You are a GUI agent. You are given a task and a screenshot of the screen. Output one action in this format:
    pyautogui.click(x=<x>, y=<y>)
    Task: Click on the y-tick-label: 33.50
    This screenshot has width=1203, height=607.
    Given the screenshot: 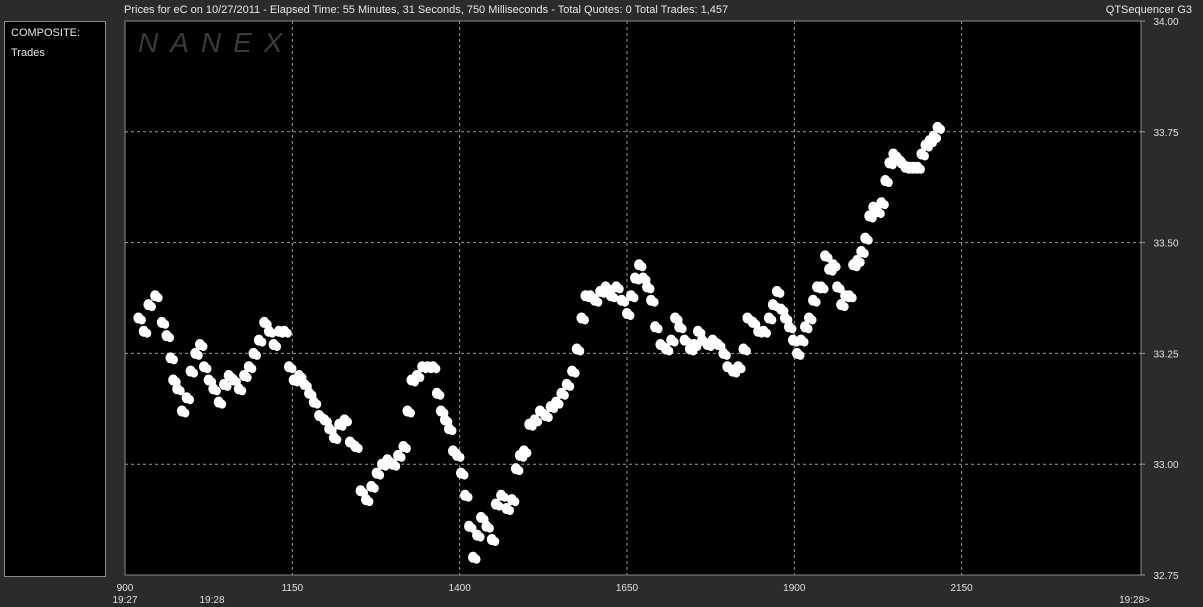 What is the action you would take?
    pyautogui.click(x=1165, y=244)
    